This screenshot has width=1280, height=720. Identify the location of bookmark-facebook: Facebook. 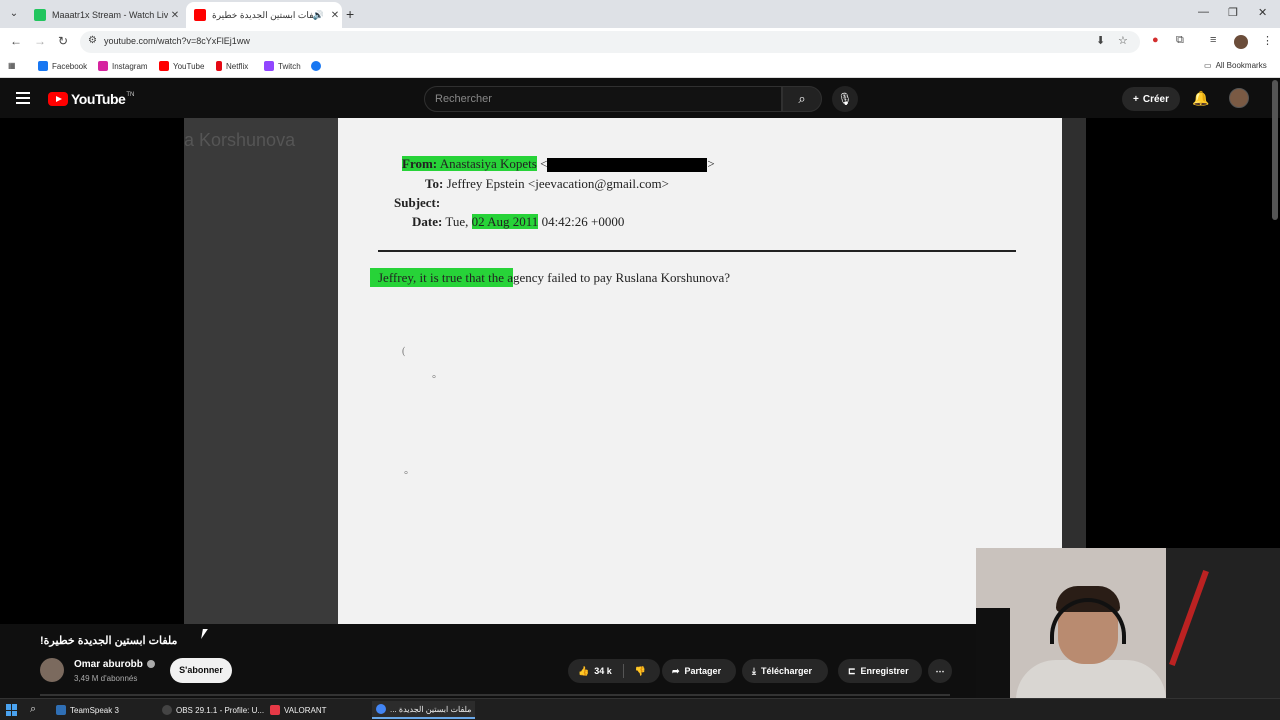
(62, 66).